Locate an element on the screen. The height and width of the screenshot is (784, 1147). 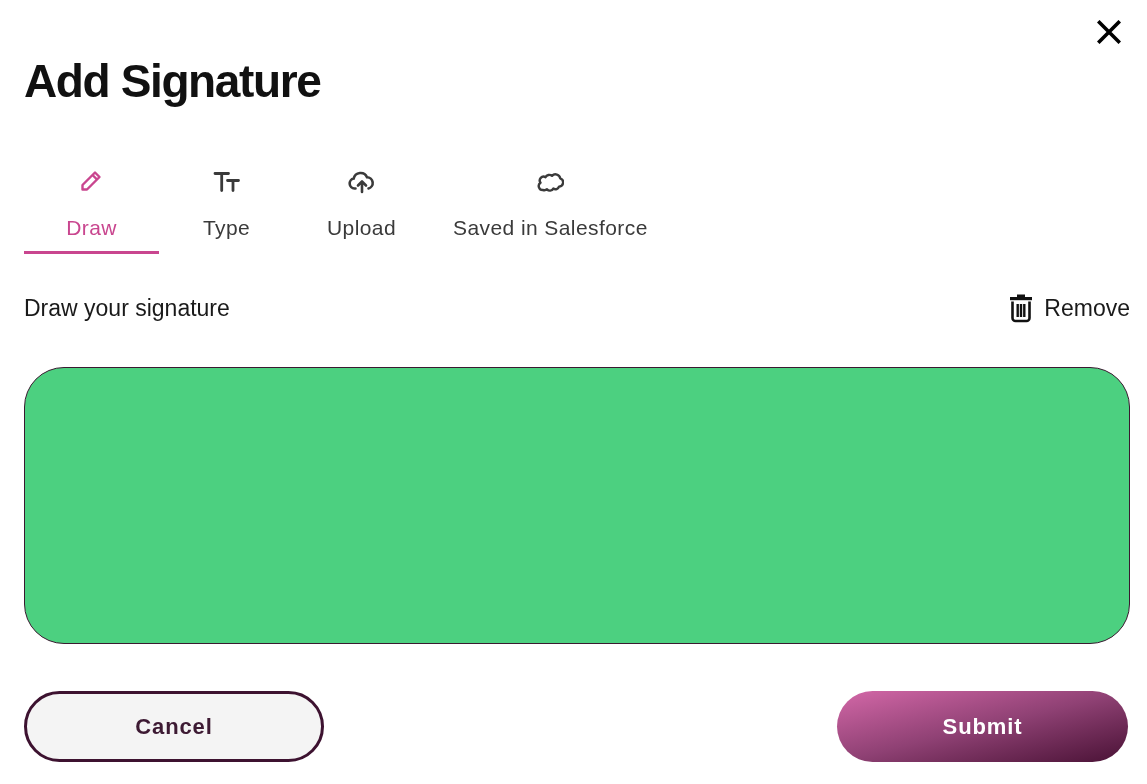
submit-button: Submit is located at coordinates (982, 726).